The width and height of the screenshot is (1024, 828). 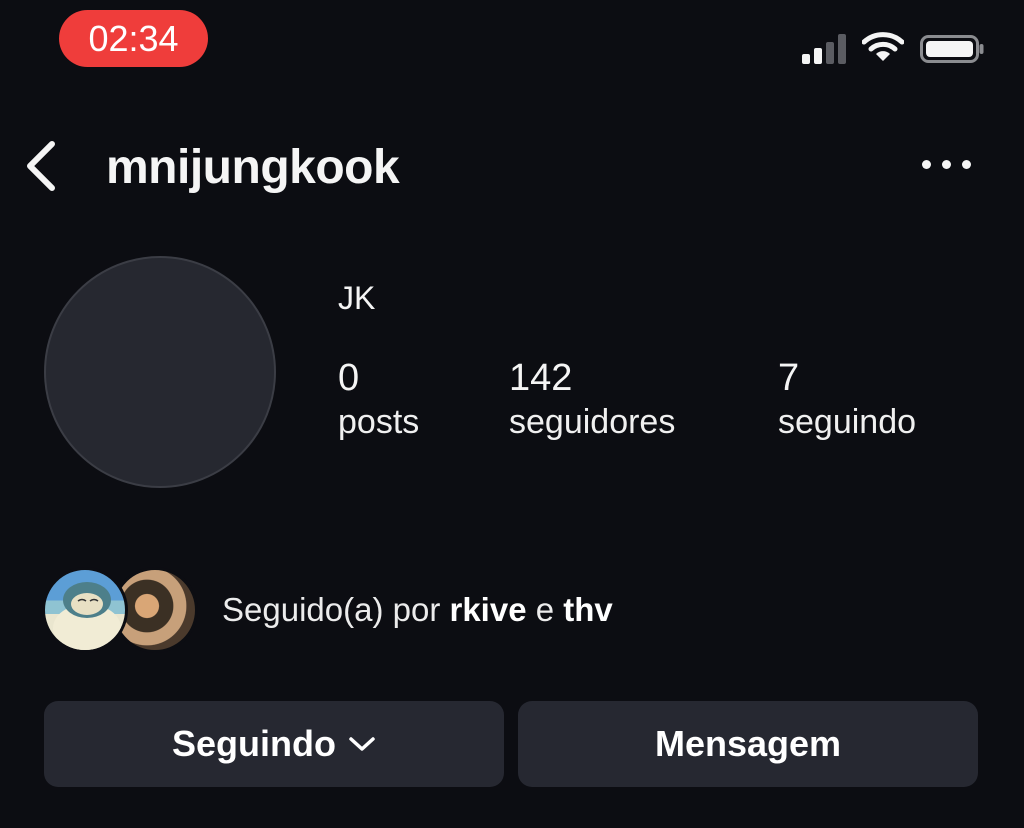 What do you see at coordinates (952, 49) in the screenshot?
I see `battery-icon` at bounding box center [952, 49].